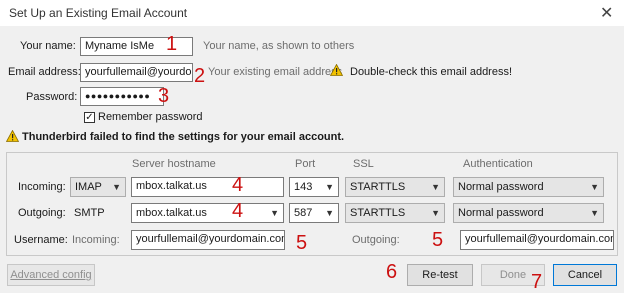 The image size is (624, 293). I want to click on retest-button: Re-test, so click(440, 275).